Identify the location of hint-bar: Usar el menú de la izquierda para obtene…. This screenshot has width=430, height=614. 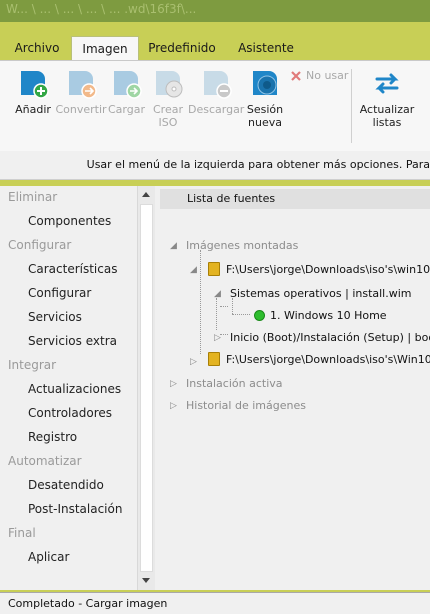
(215, 165).